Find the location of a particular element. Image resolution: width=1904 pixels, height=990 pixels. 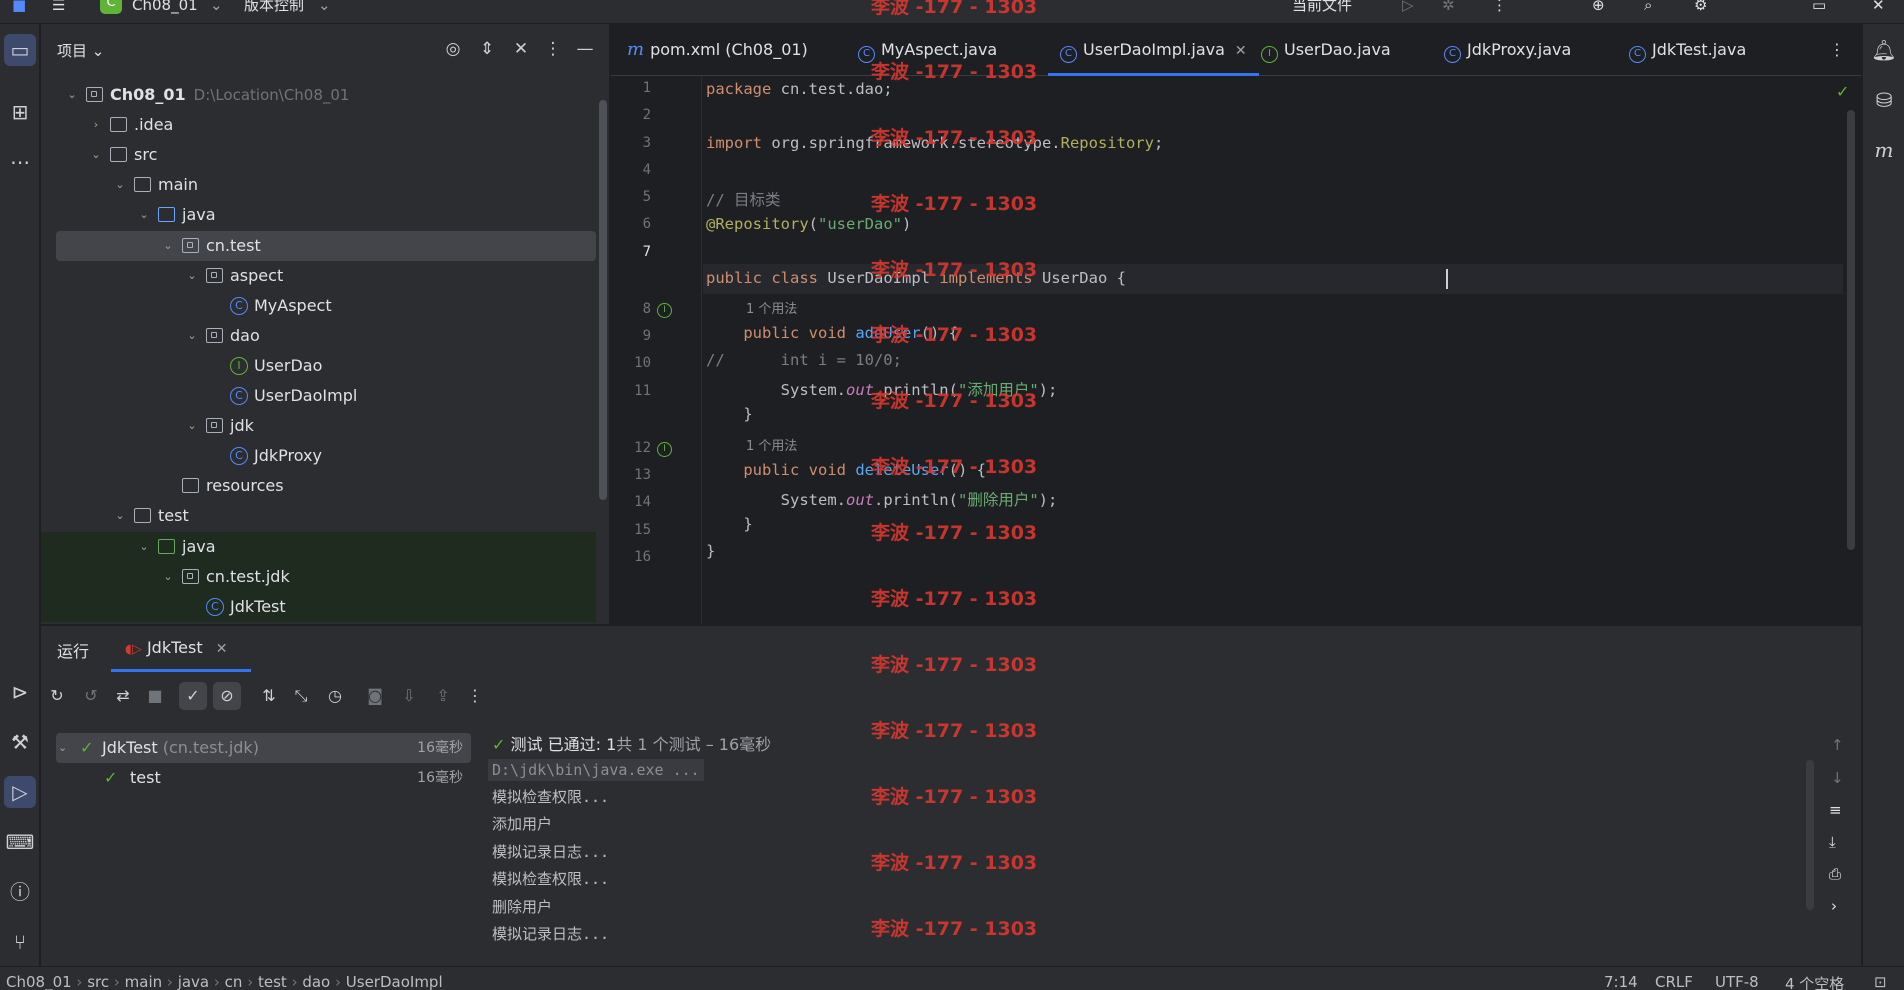

scroll-to-end-icon: ⤓ is located at coordinates (1832, 842).